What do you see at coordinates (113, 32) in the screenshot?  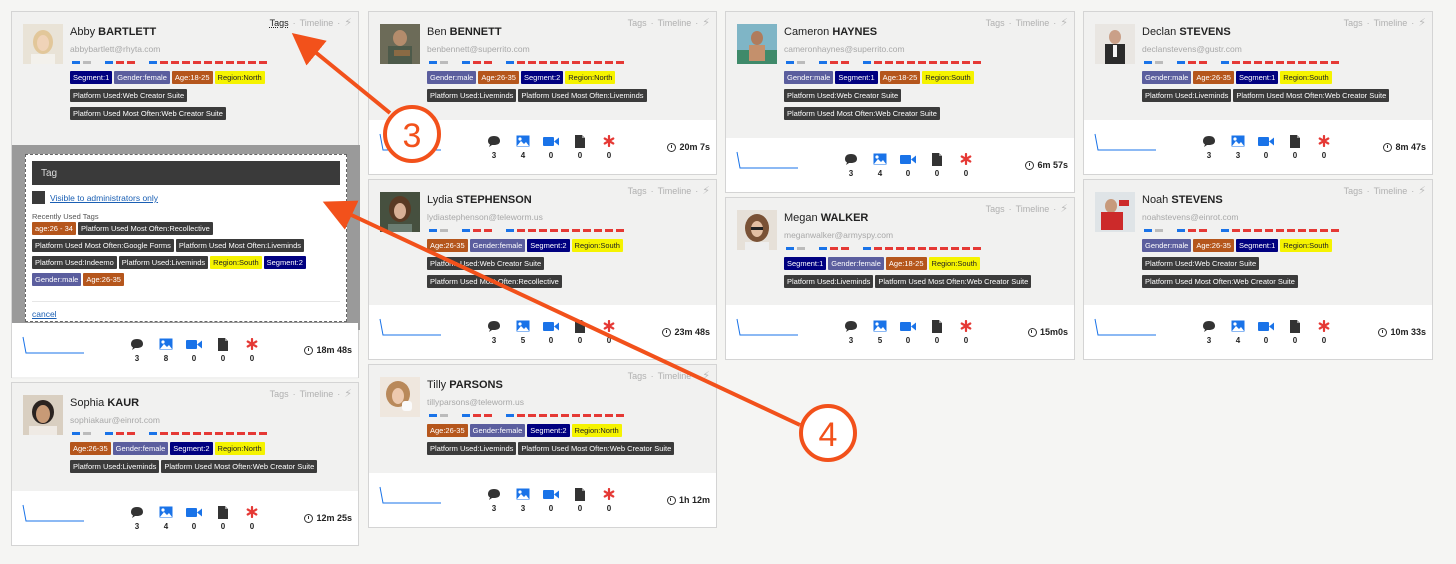 I see `participant-name: Abby BARTLETT` at bounding box center [113, 32].